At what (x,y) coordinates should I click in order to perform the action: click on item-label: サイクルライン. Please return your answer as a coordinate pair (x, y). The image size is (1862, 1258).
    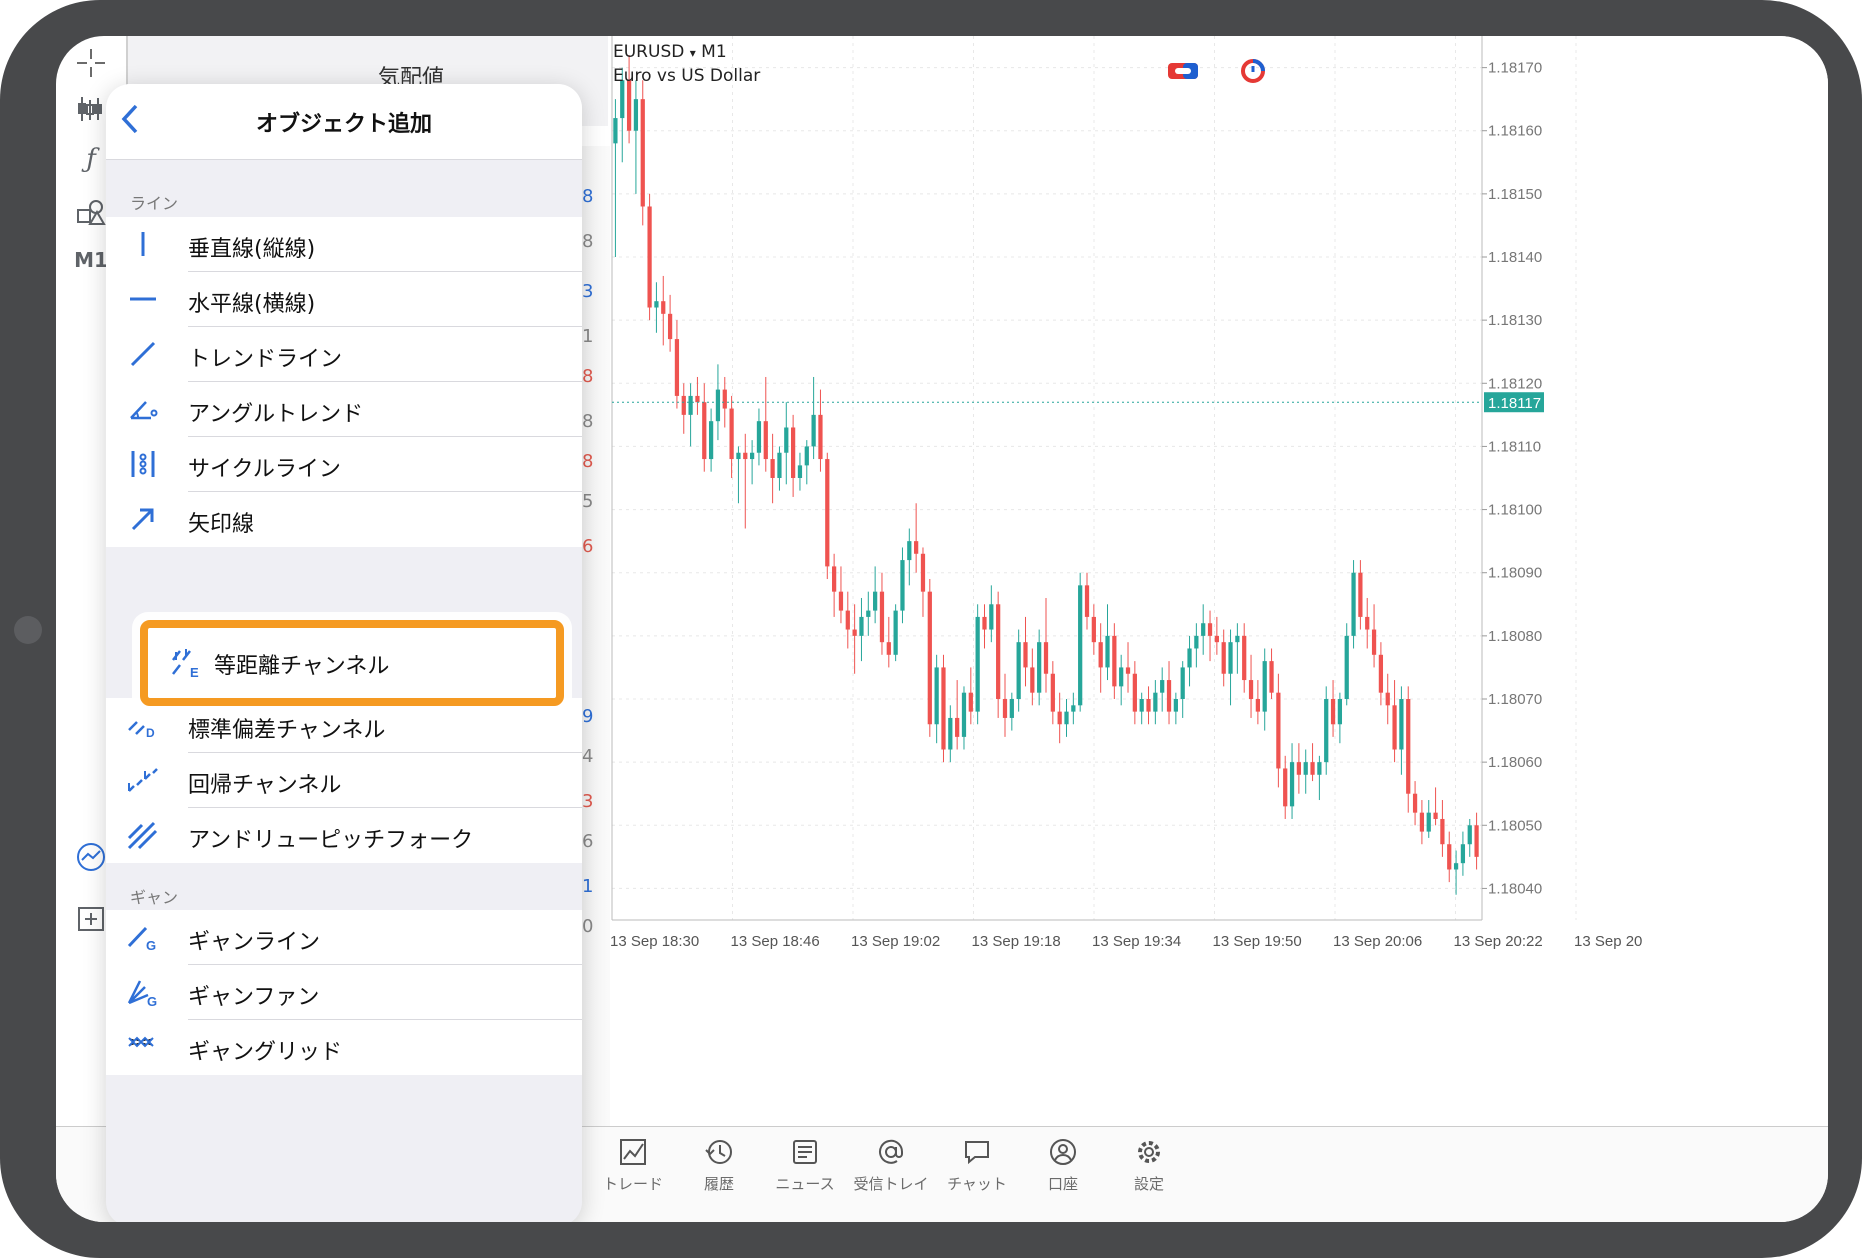
    Looking at the image, I should click on (264, 469).